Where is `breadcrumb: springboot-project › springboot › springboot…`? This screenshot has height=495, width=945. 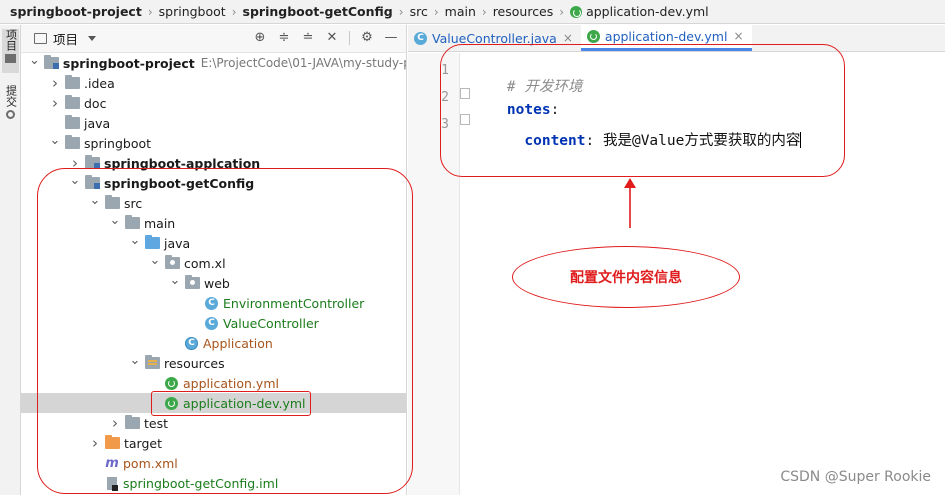
breadcrumb: springboot-project › springboot › springboot… is located at coordinates (472, 12).